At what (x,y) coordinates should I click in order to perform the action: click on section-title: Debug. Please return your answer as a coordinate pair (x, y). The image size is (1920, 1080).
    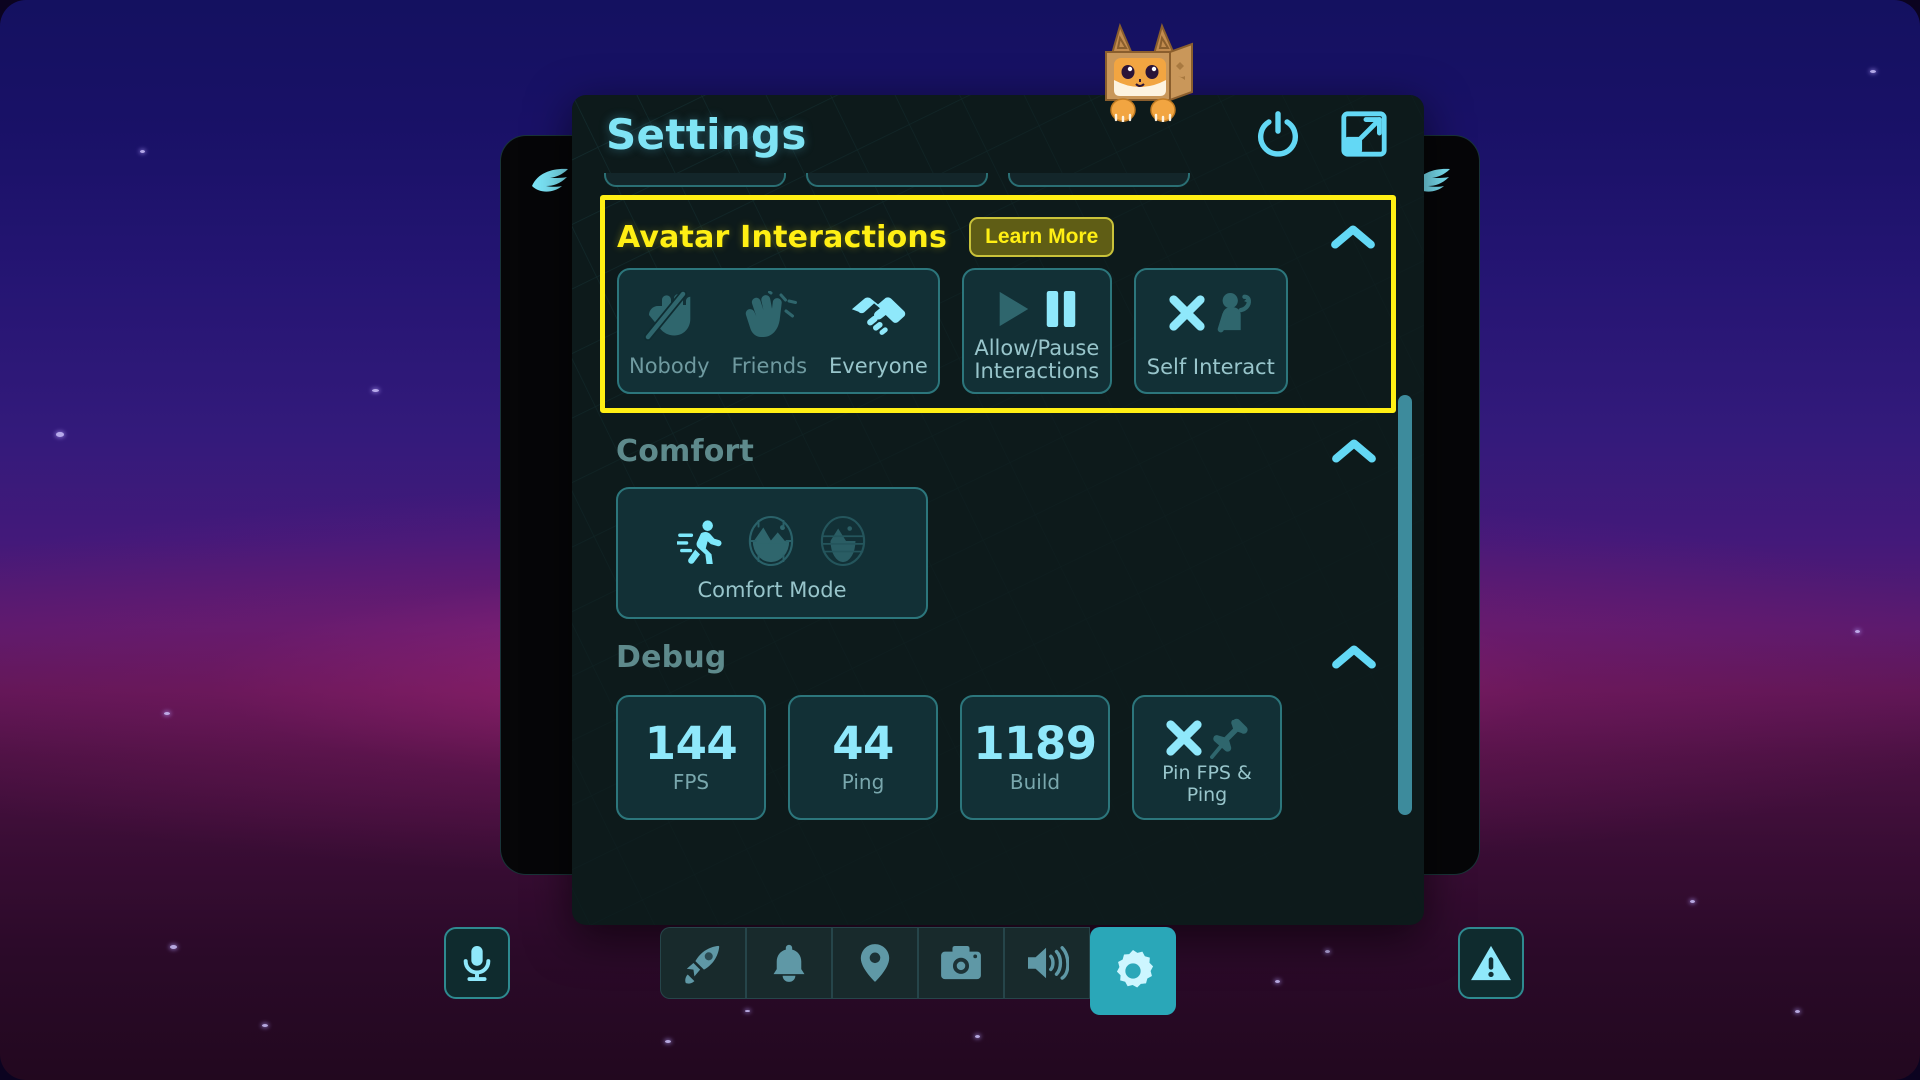
    Looking at the image, I should click on (671, 657).